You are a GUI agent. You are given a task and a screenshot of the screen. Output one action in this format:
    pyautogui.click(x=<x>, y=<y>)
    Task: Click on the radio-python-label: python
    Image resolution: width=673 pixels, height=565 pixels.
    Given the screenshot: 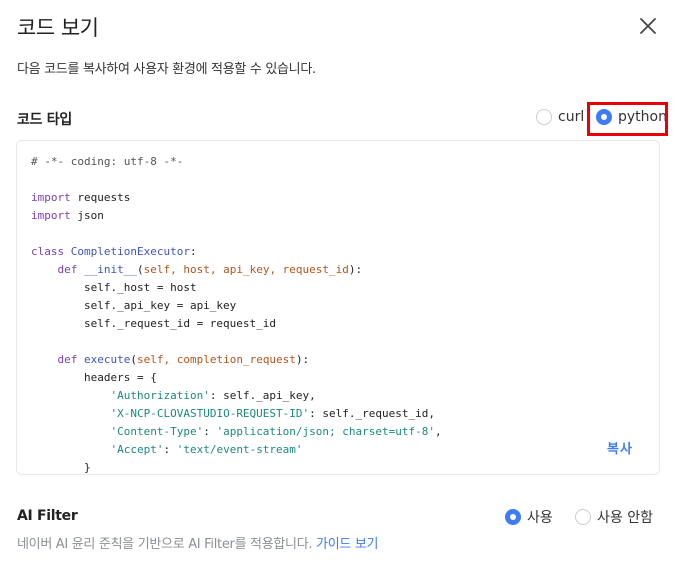 What is the action you would take?
    pyautogui.click(x=642, y=117)
    